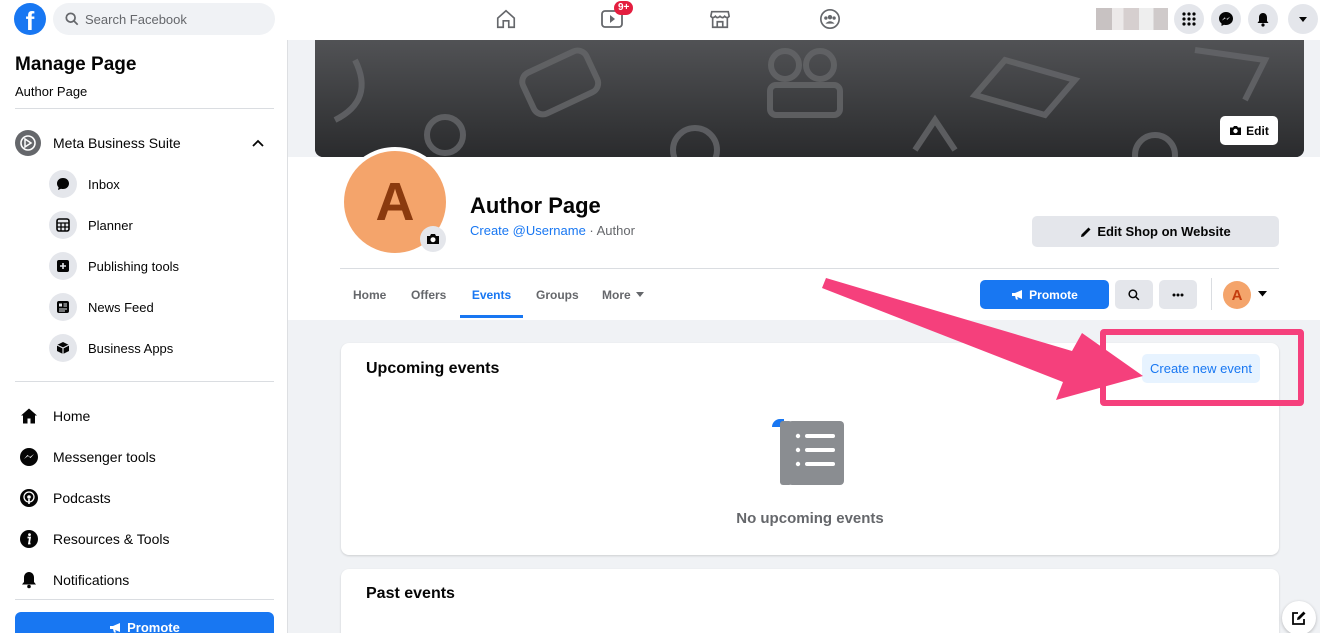 Image resolution: width=1320 pixels, height=633 pixels. What do you see at coordinates (1303, 19) in the screenshot?
I see `account-menu-button` at bounding box center [1303, 19].